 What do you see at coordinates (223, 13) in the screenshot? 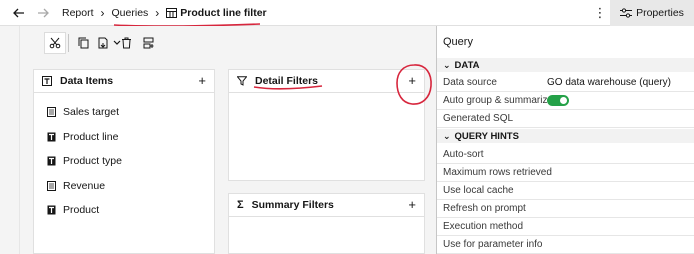
I see `breadcrumb-current-label: Product line filter` at bounding box center [223, 13].